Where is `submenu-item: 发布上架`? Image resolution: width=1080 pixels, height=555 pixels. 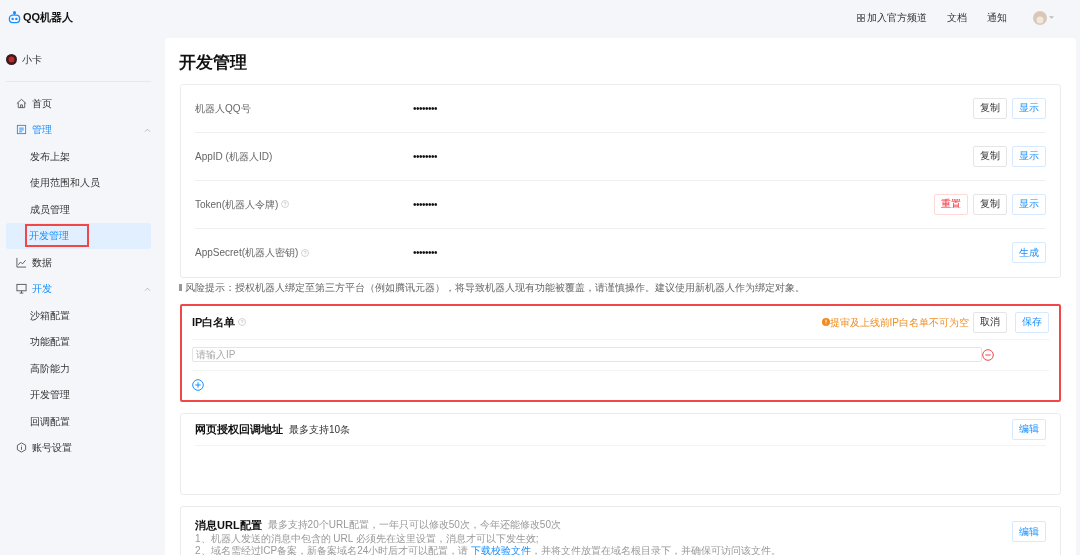
submenu-item: 发布上架 is located at coordinates (50, 156).